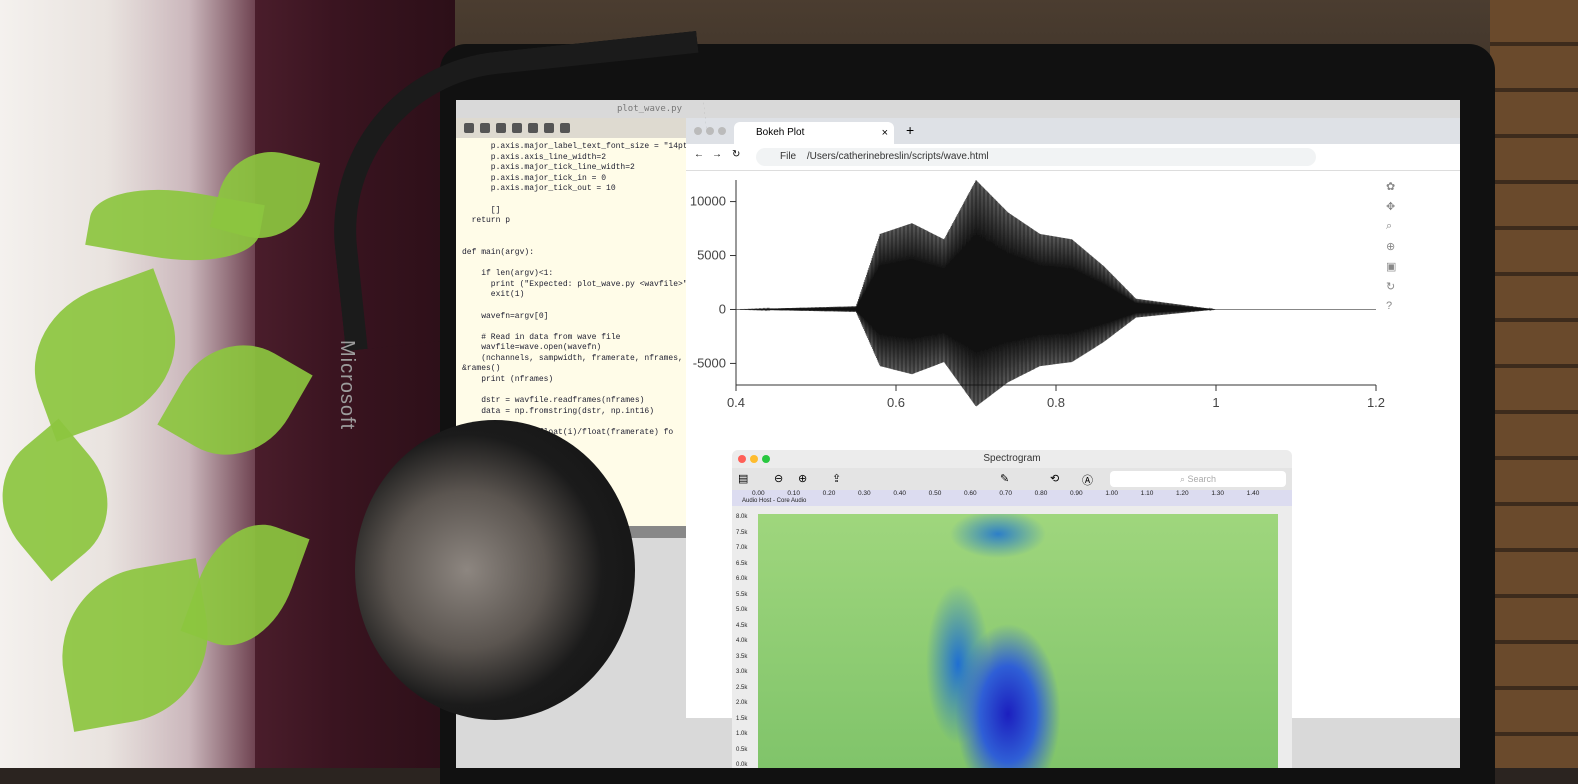 The height and width of the screenshot is (784, 1578). Describe the element at coordinates (1394, 206) in the screenshot. I see `pan-icon: ✥` at that location.